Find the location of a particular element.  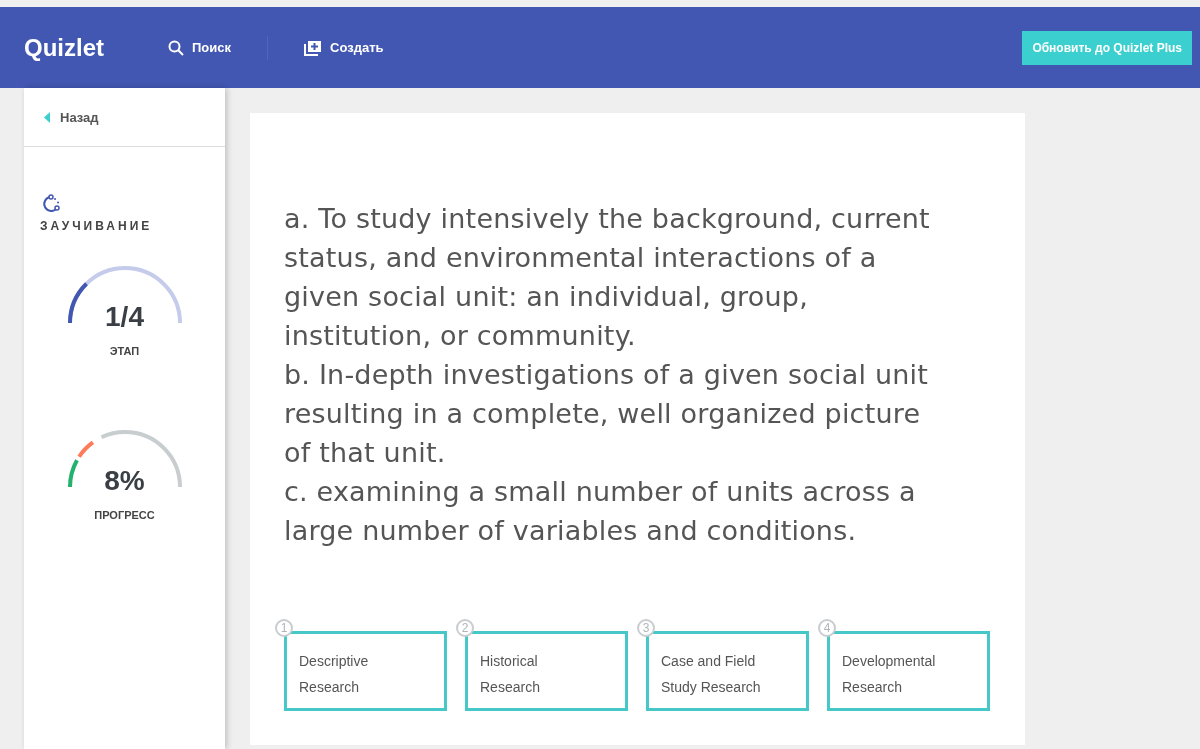

answer-option: Developmental Research is located at coordinates (908, 671).